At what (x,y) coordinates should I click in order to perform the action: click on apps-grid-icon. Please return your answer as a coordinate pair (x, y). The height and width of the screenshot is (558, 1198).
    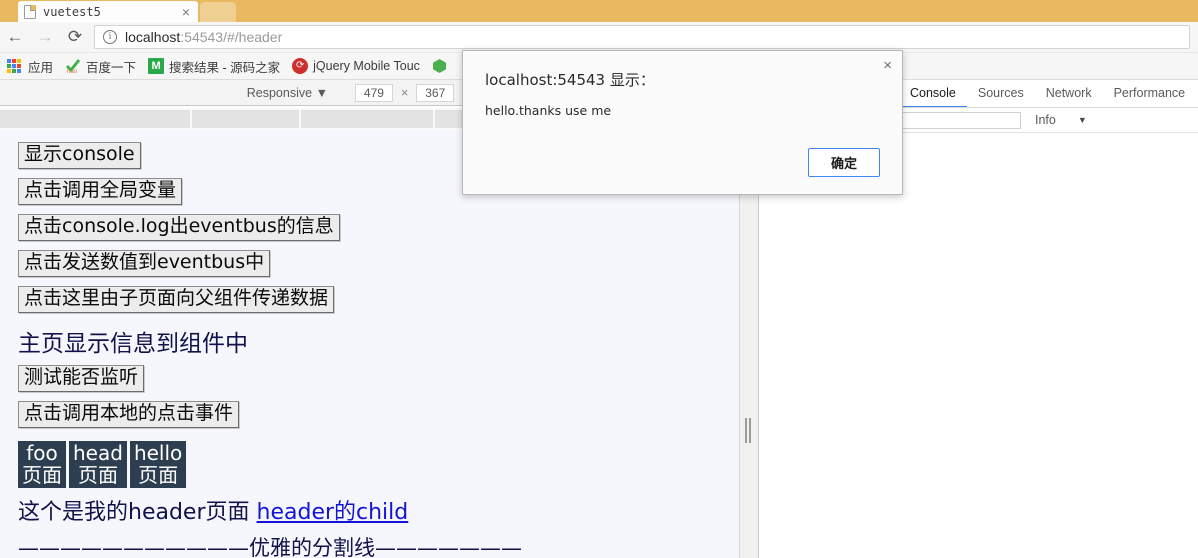
    Looking at the image, I should click on (15, 66).